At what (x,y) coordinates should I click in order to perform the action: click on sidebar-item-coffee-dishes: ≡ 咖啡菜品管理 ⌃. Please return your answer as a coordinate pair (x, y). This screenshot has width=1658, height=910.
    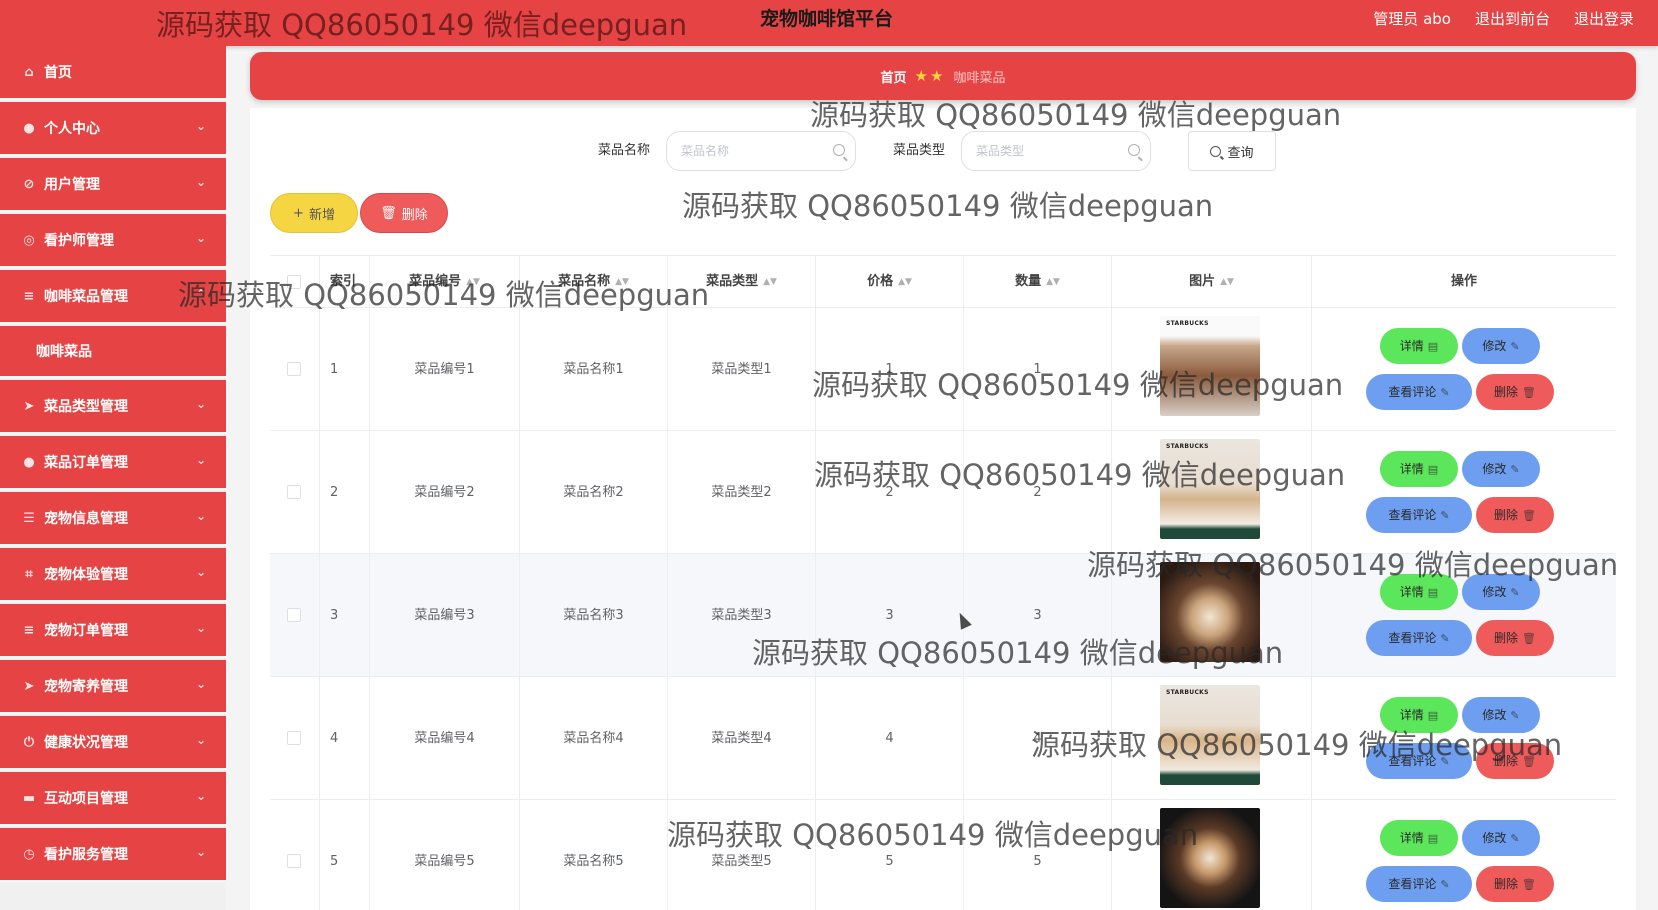
    Looking at the image, I should click on (113, 297).